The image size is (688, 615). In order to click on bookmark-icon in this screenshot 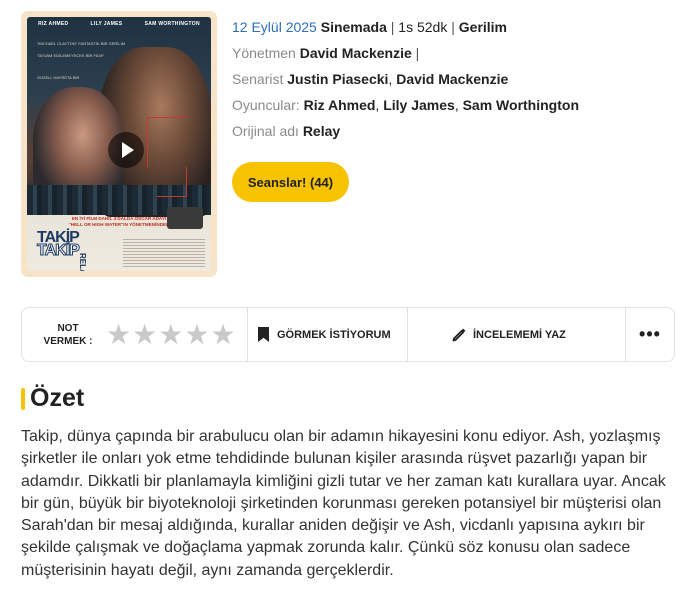, I will do `click(263, 334)`.